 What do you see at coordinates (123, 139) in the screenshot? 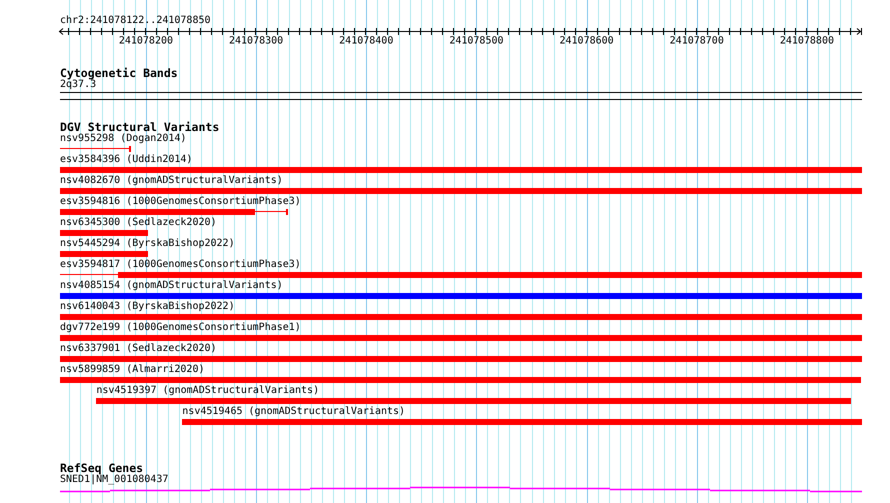
I see `variant-label: nsv955298 (Dogan2014)` at bounding box center [123, 139].